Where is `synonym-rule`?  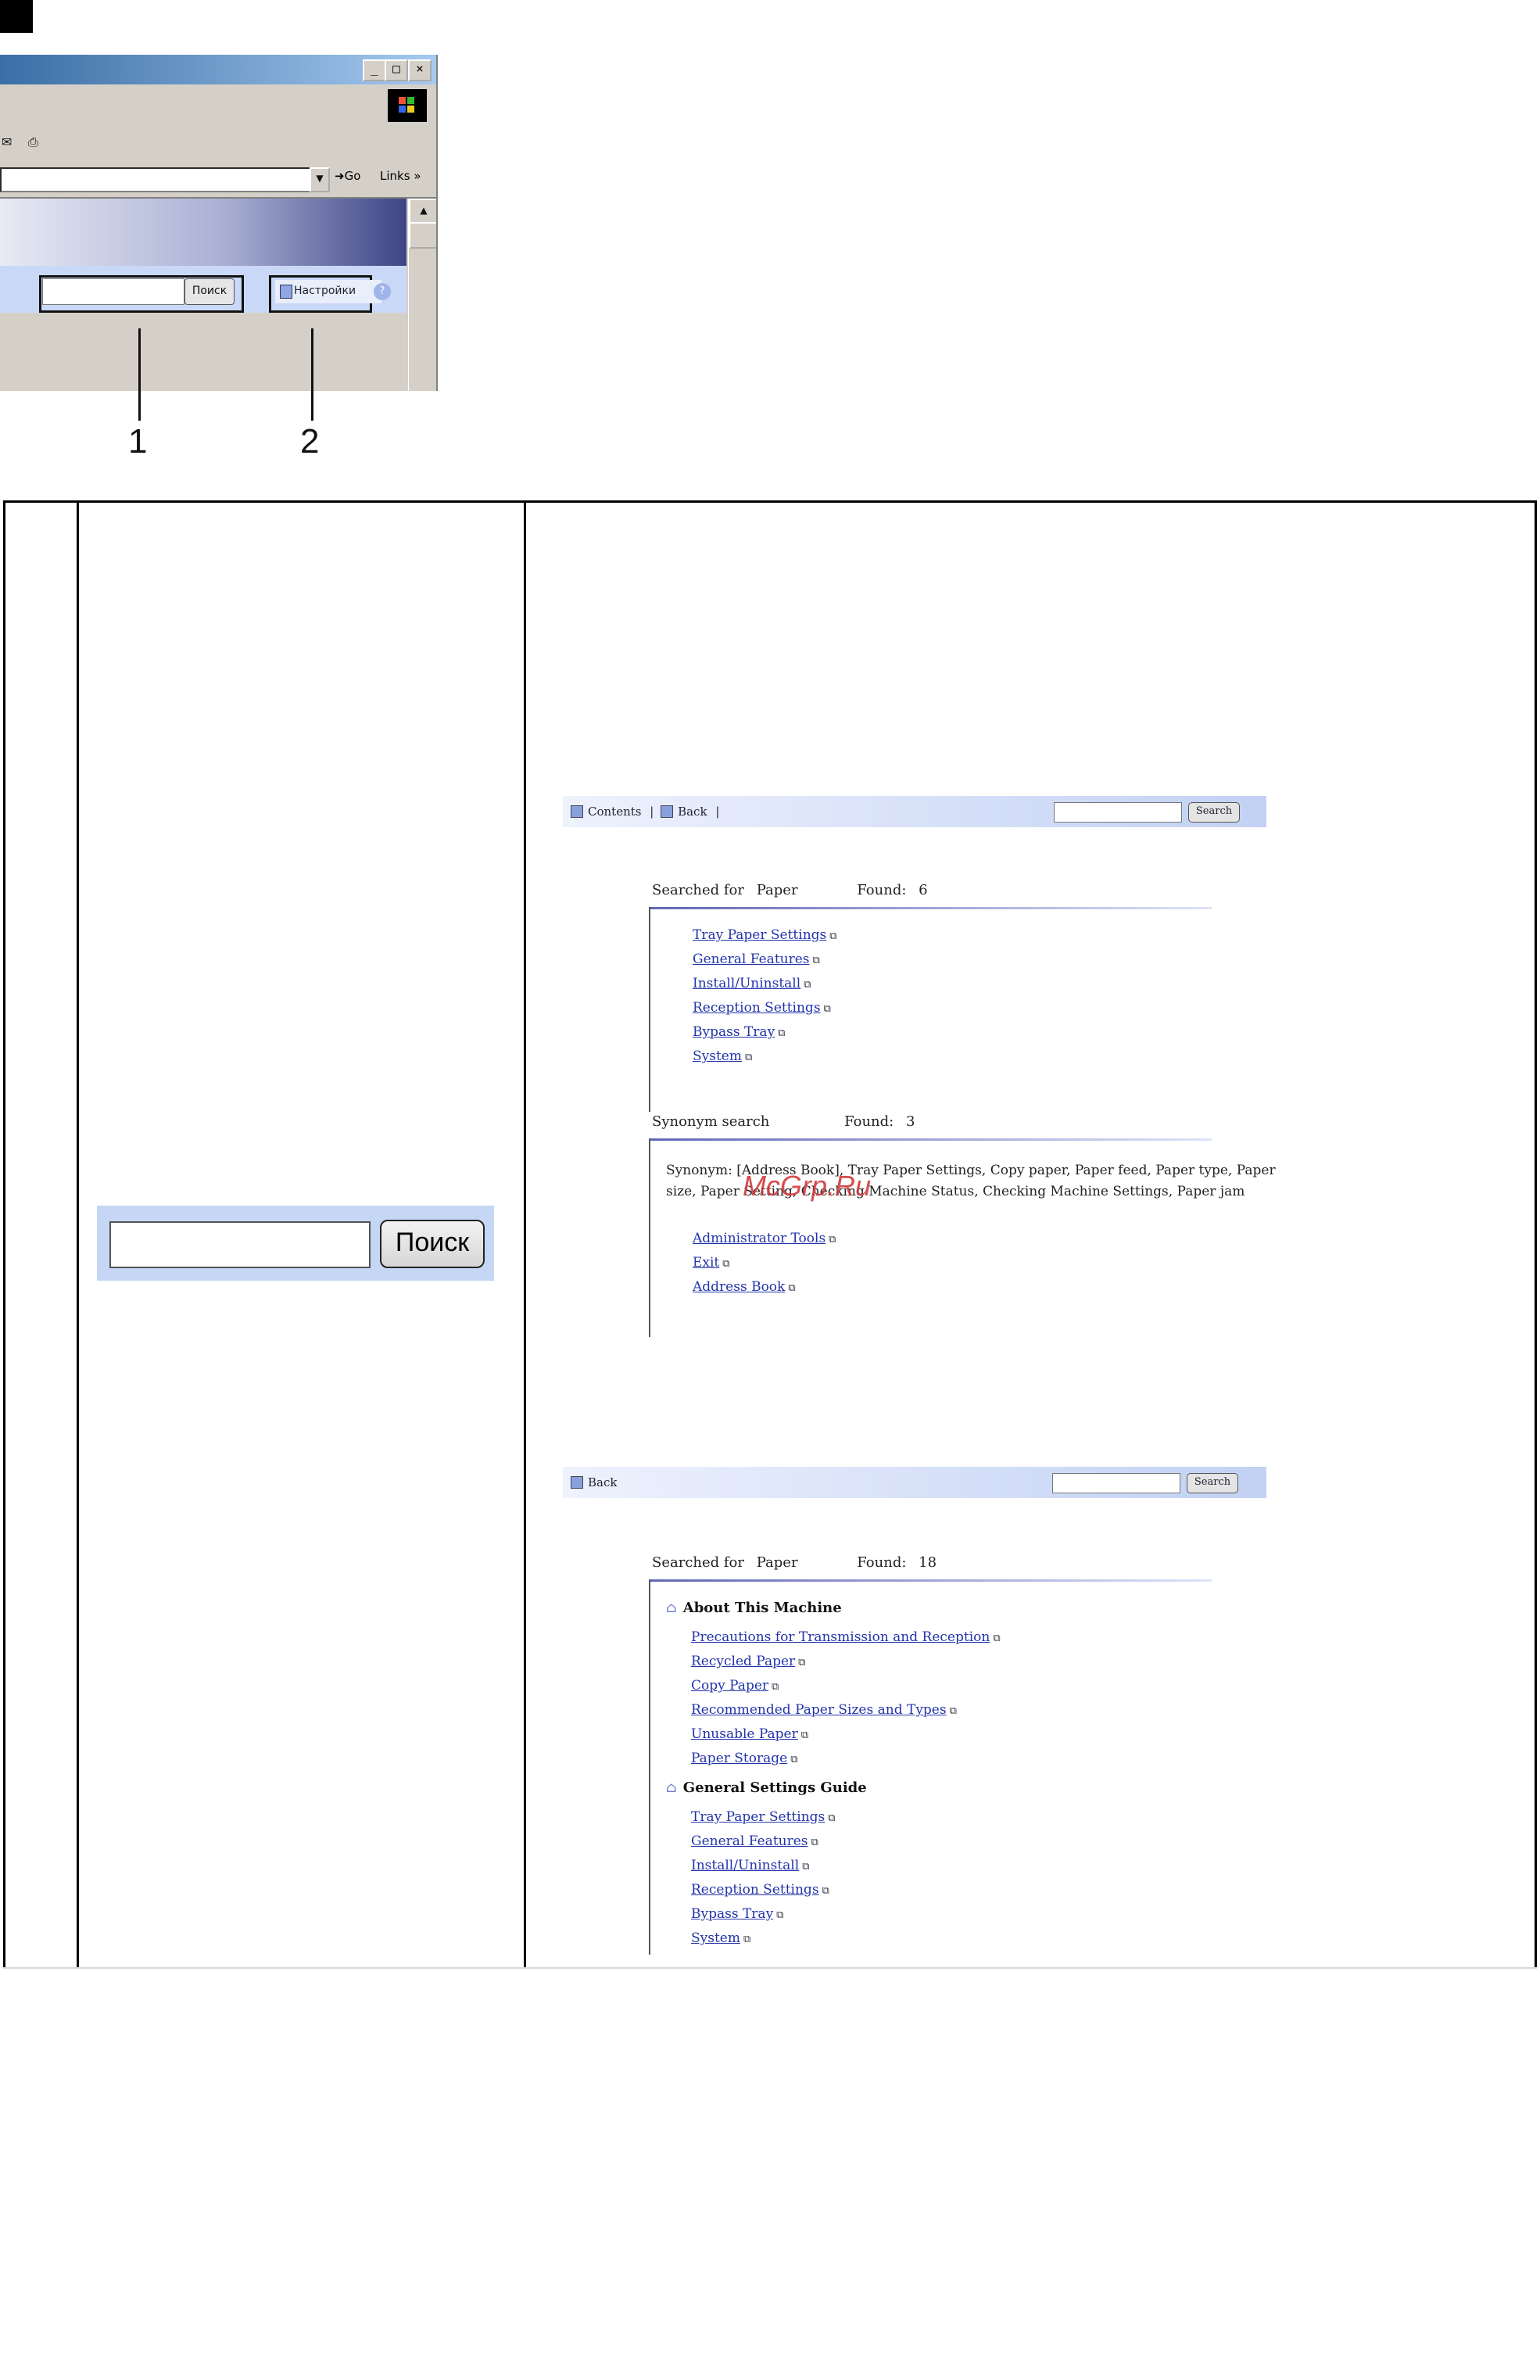 synonym-rule is located at coordinates (930, 1139).